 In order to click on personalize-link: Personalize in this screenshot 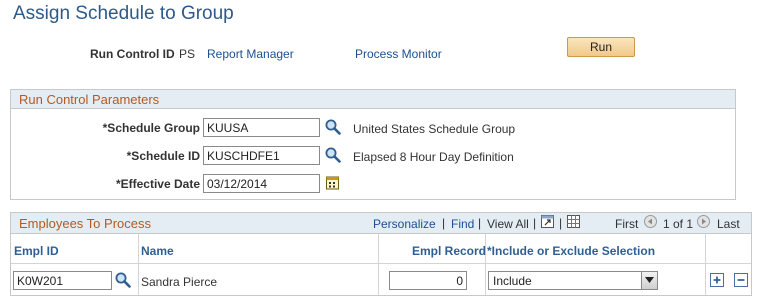, I will do `click(404, 224)`.